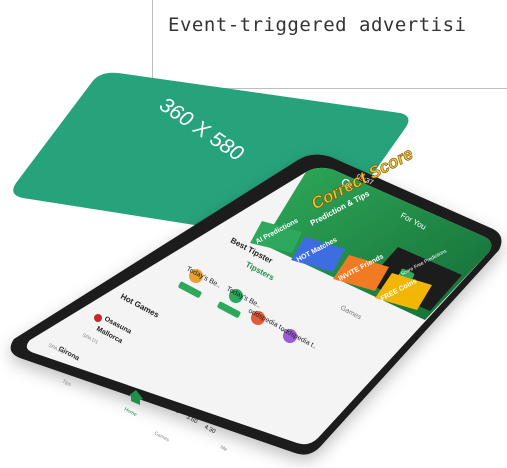 The width and height of the screenshot is (507, 468). Describe the element at coordinates (210, 429) in the screenshot. I see `odd-away: 4.30` at that location.